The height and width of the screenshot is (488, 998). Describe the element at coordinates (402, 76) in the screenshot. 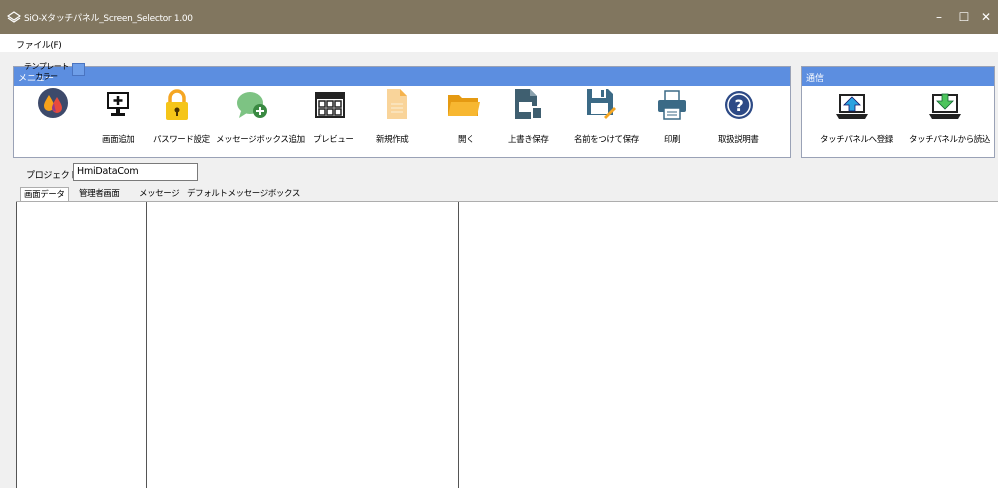

I see `menu-panel-header: メニュー` at that location.